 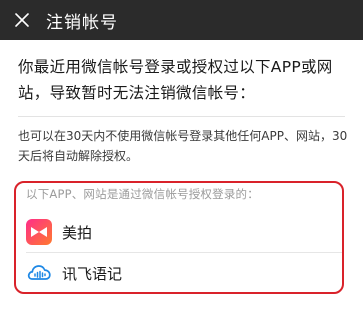 What do you see at coordinates (183, 146) in the screenshot?
I see `hint-note: 也可以在30天内不使用微信帐号登录其他任何APP、网站，30天后将自动解除授权。` at bounding box center [183, 146].